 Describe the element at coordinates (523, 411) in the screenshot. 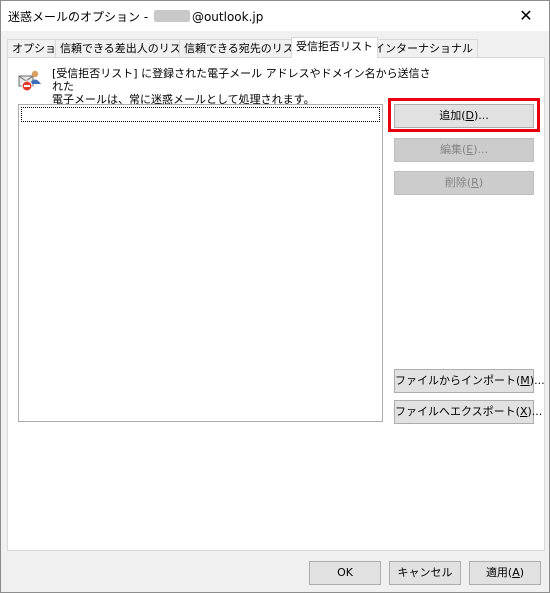

I see `export-button-key: X` at that location.